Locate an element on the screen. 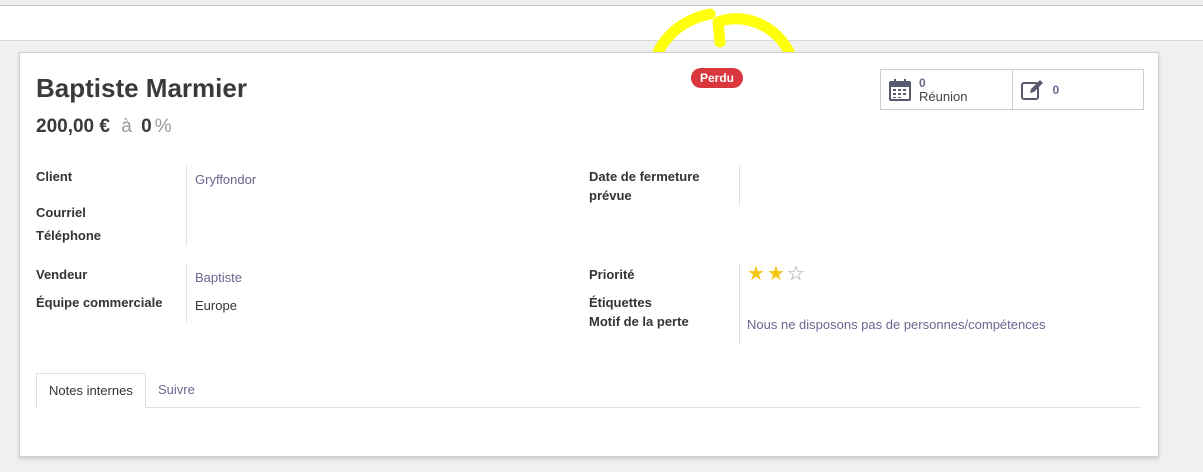 This screenshot has height=472, width=1203. meetings-text: 0 Réunion is located at coordinates (943, 90).